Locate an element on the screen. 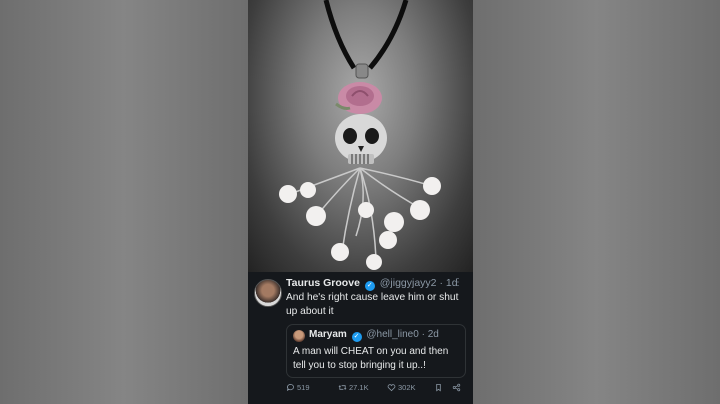 The height and width of the screenshot is (404, 720). quoted-author-handle: @hell_line0 is located at coordinates (392, 334).